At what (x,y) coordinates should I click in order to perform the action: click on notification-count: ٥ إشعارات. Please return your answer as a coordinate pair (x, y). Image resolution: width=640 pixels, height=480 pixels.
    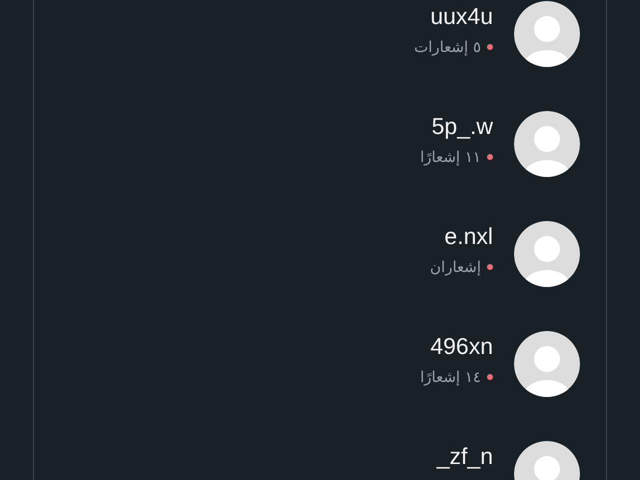
    Looking at the image, I should click on (447, 47).